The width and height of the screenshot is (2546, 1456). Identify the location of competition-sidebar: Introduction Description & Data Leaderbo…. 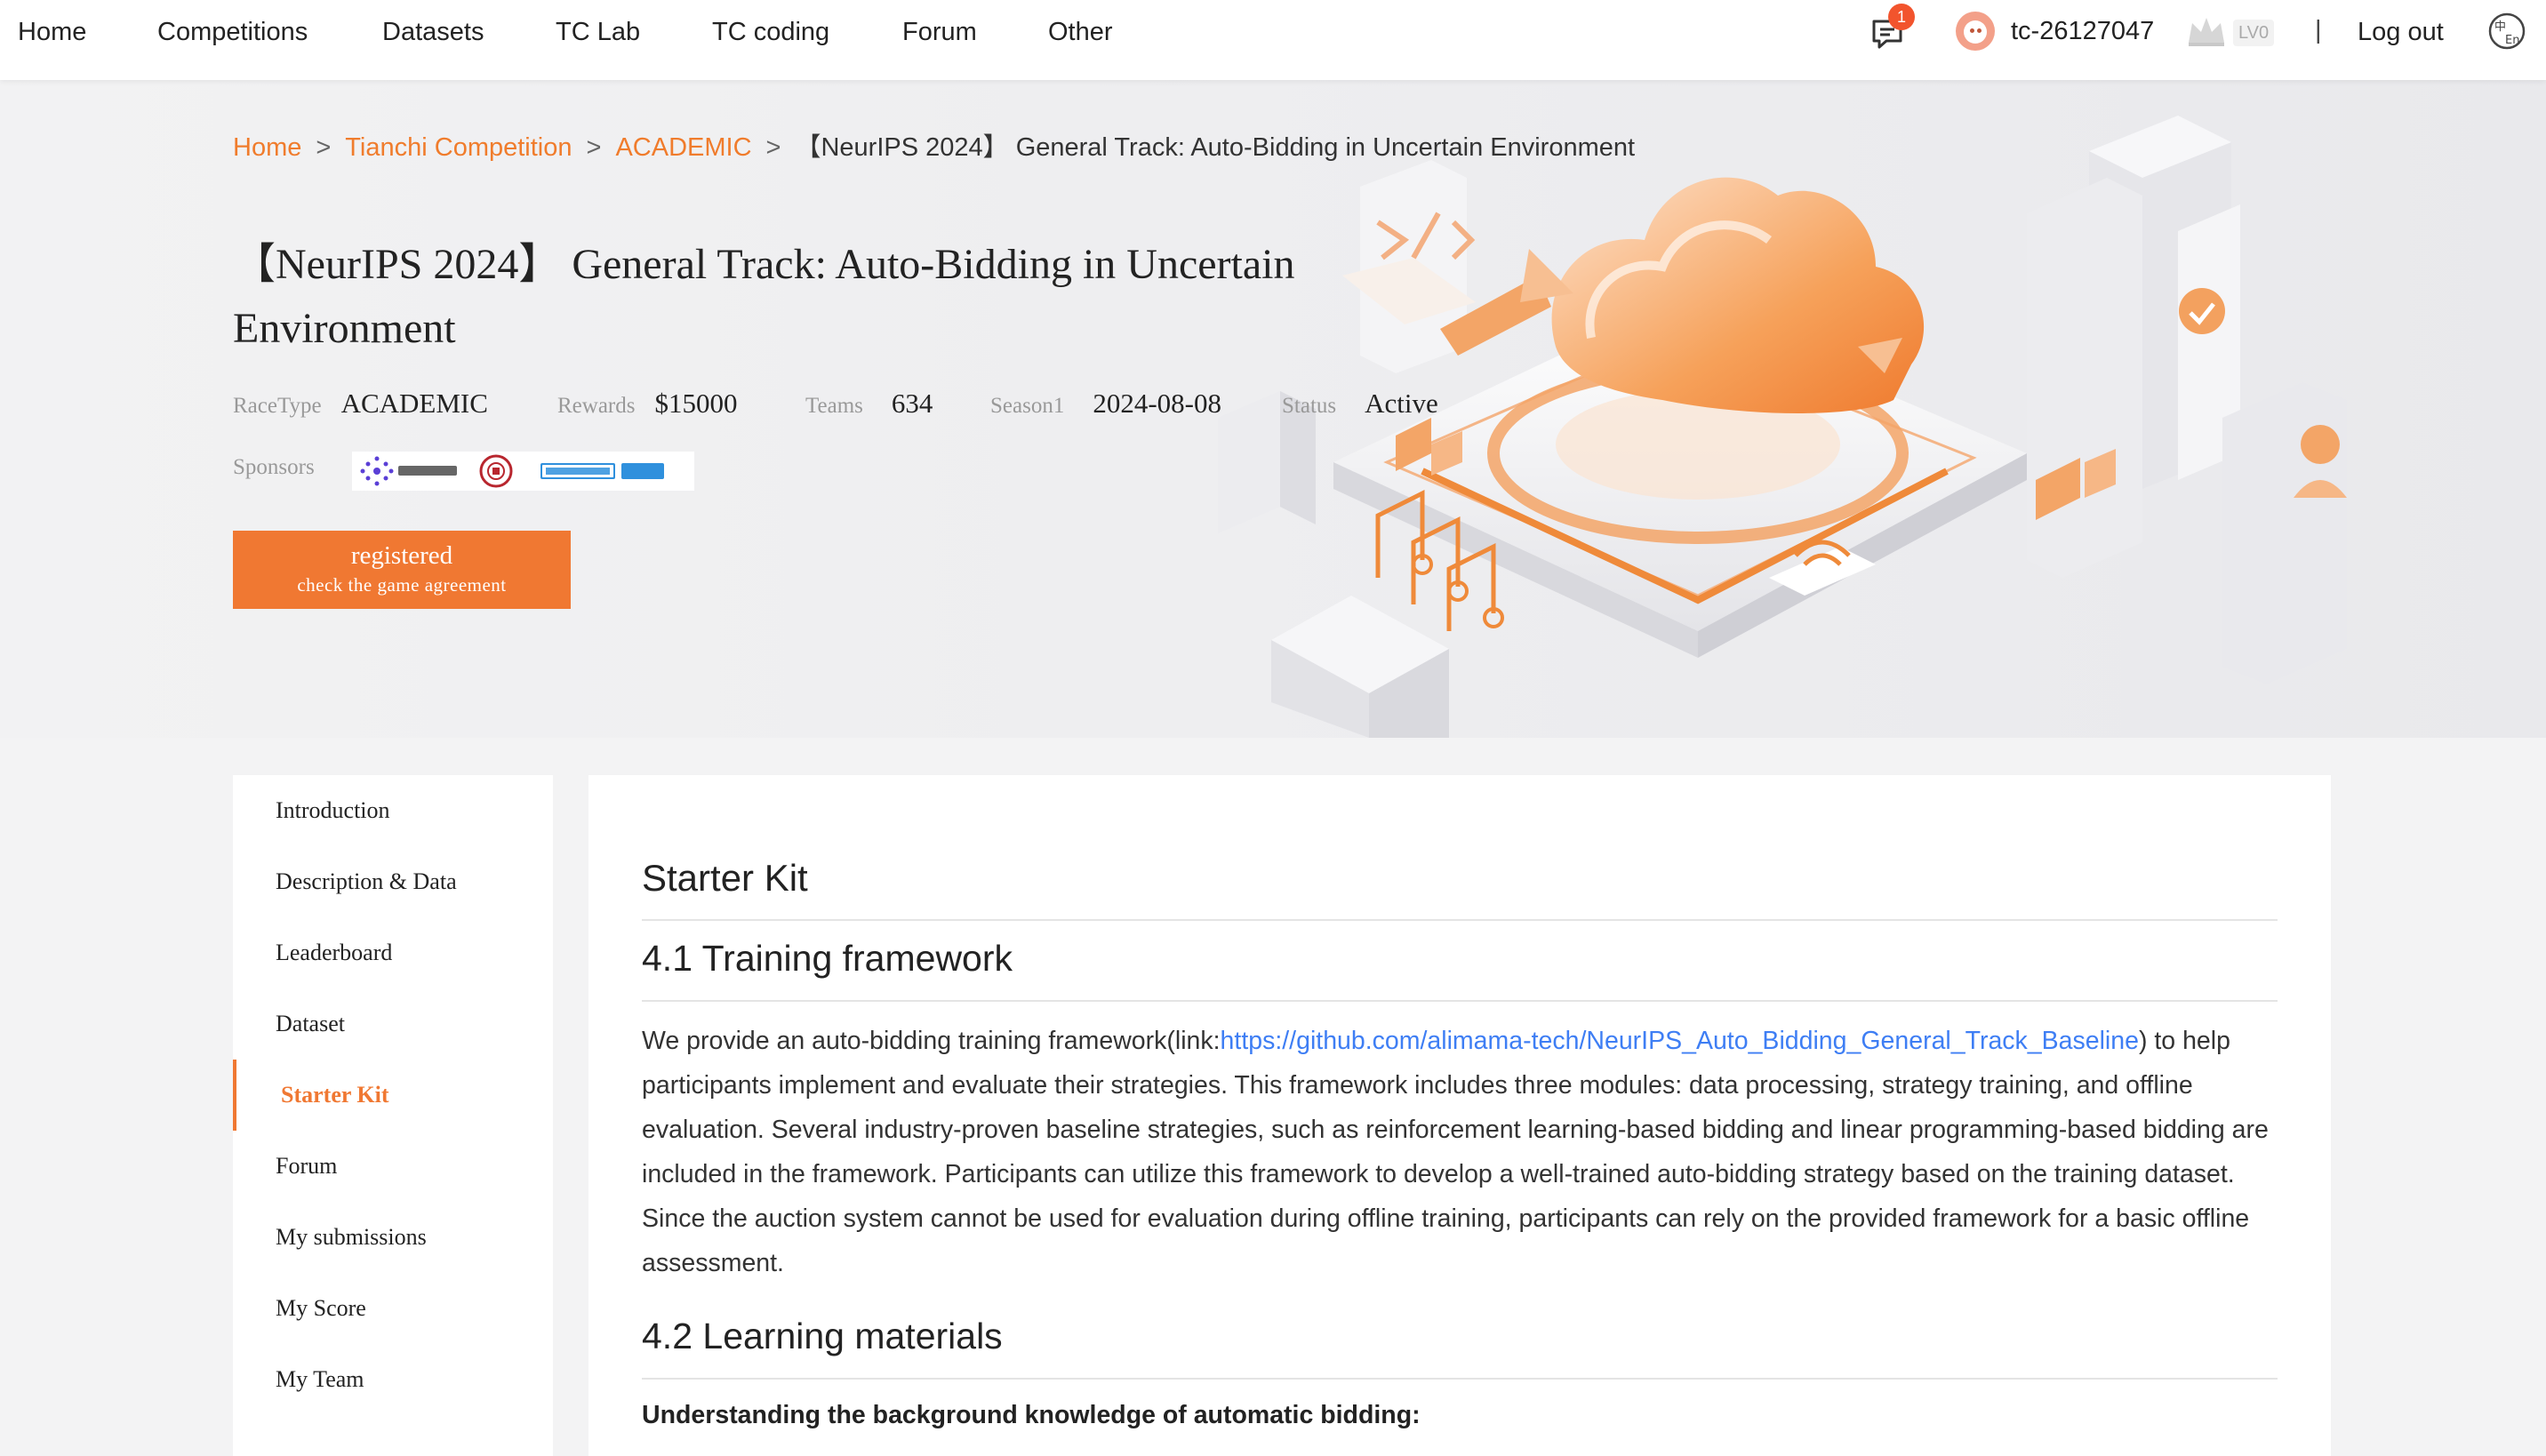
(393, 1115).